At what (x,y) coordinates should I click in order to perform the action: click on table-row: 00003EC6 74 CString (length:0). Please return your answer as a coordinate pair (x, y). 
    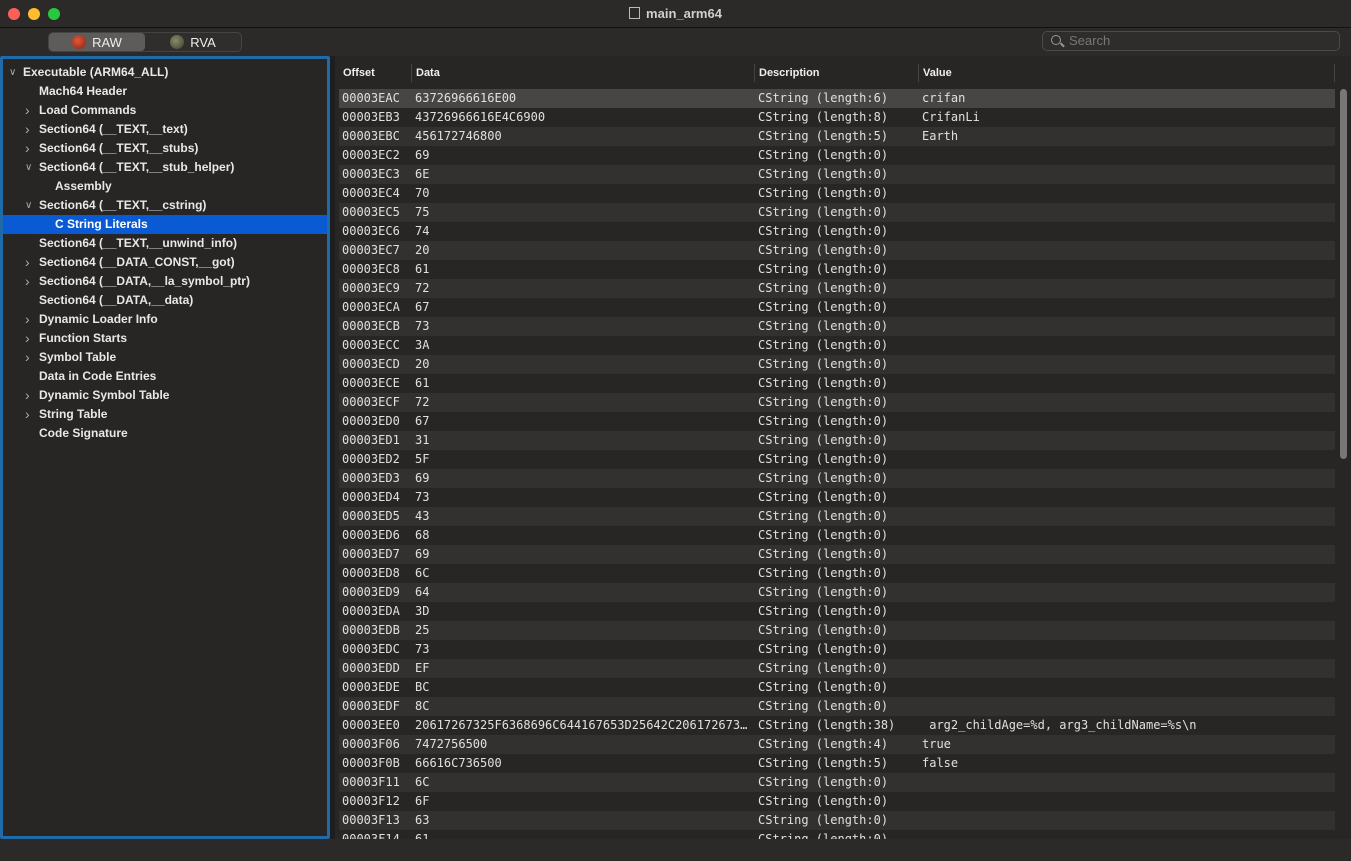
    Looking at the image, I should click on (837, 231).